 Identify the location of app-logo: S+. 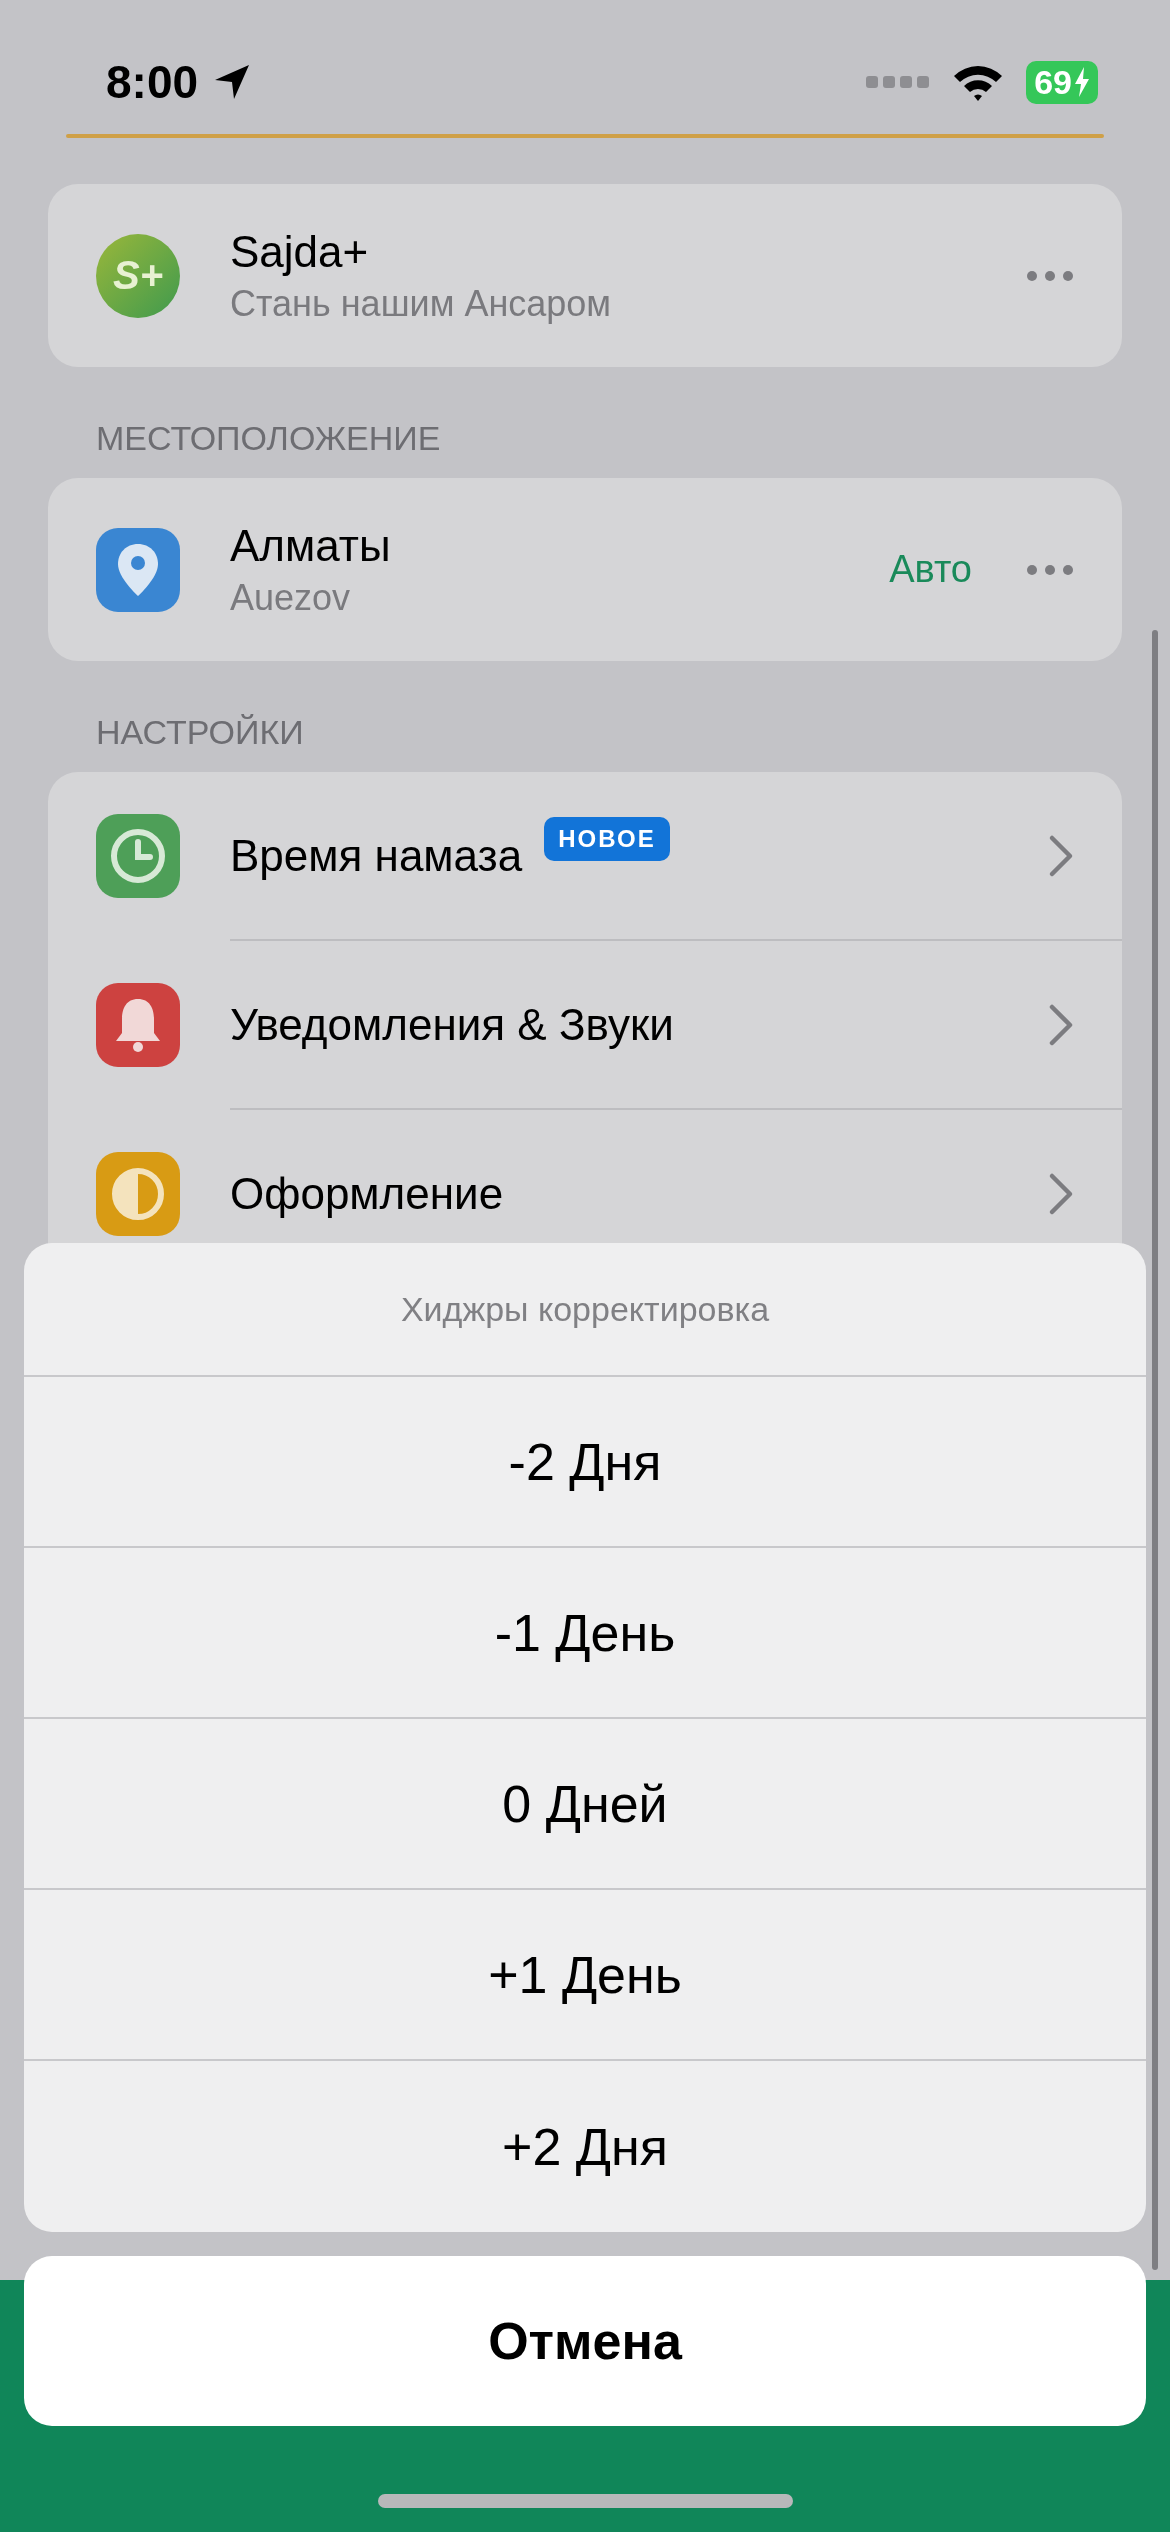
(138, 275).